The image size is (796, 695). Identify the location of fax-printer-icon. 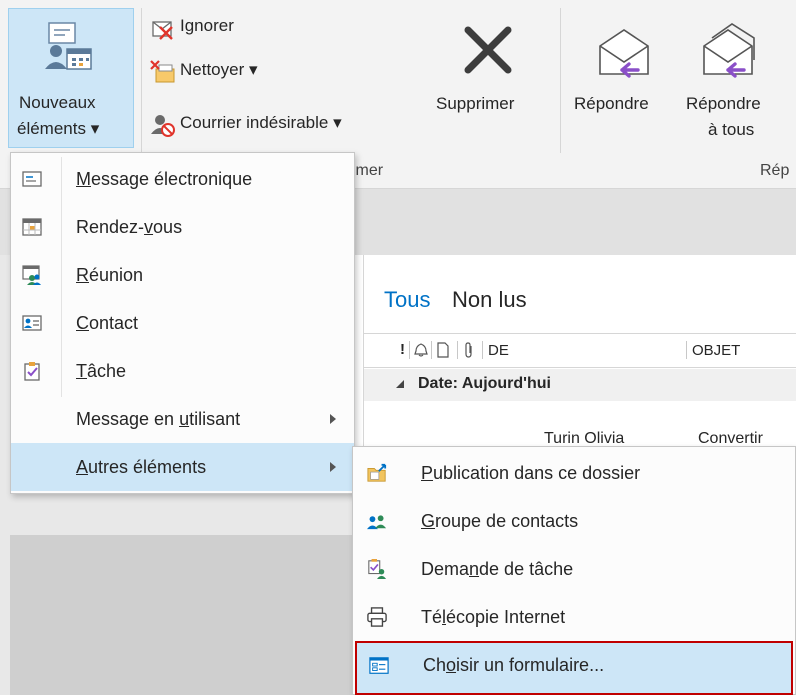
(377, 617).